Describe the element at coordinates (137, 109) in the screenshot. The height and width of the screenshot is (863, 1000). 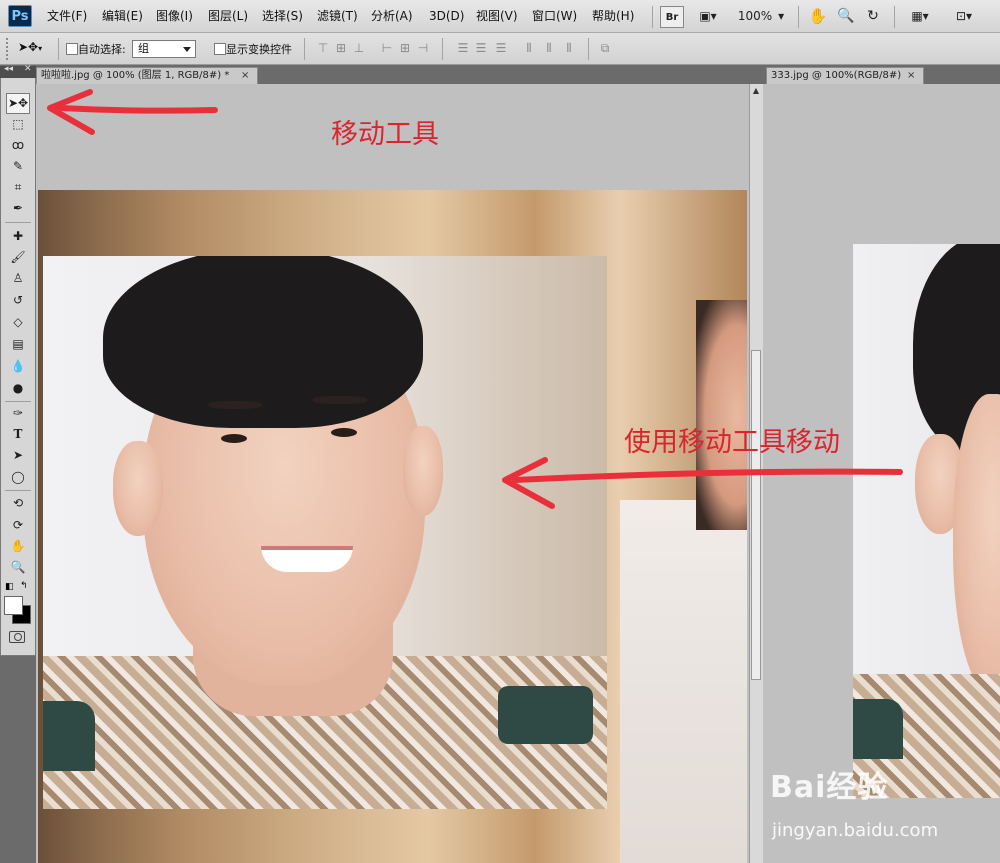
I see `arrow-to-move-tool-shaft` at that location.